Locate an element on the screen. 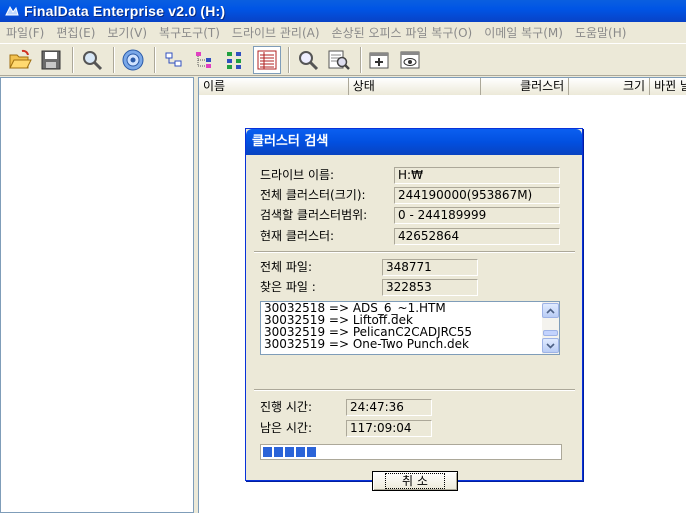 The width and height of the screenshot is (686, 513). open-button is located at coordinates (20, 60).